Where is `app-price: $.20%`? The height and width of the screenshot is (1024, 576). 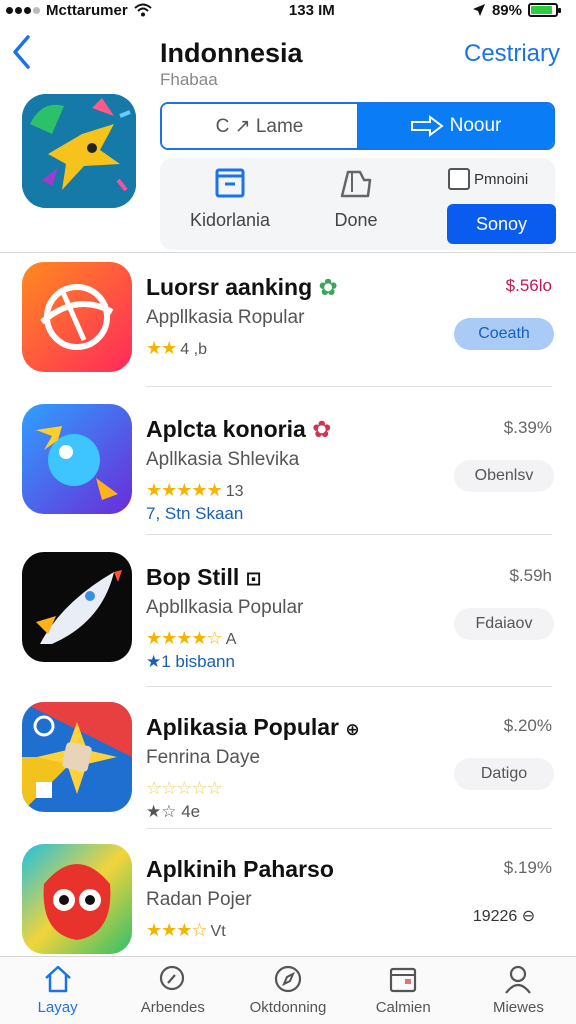 app-price: $.20% is located at coordinates (527, 725).